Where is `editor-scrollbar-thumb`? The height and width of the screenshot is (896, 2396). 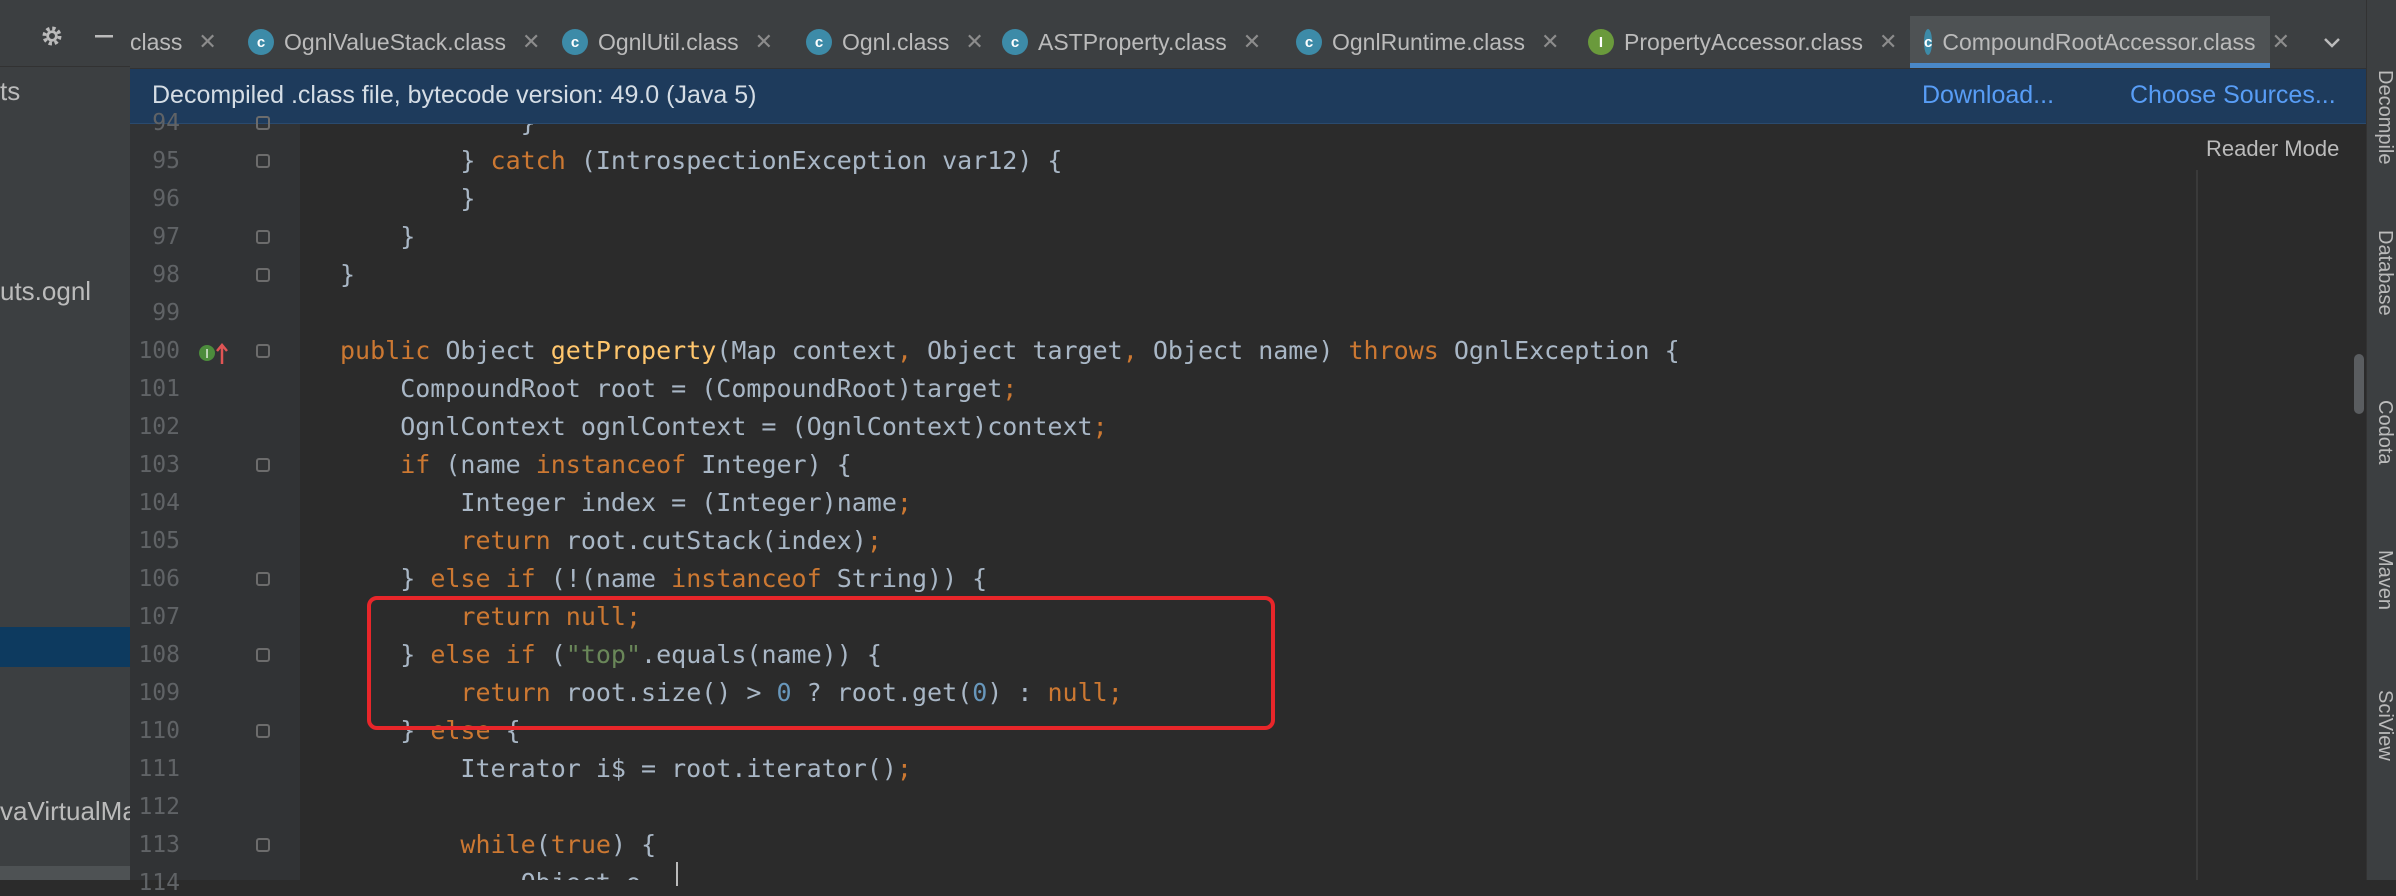
editor-scrollbar-thumb is located at coordinates (2359, 384).